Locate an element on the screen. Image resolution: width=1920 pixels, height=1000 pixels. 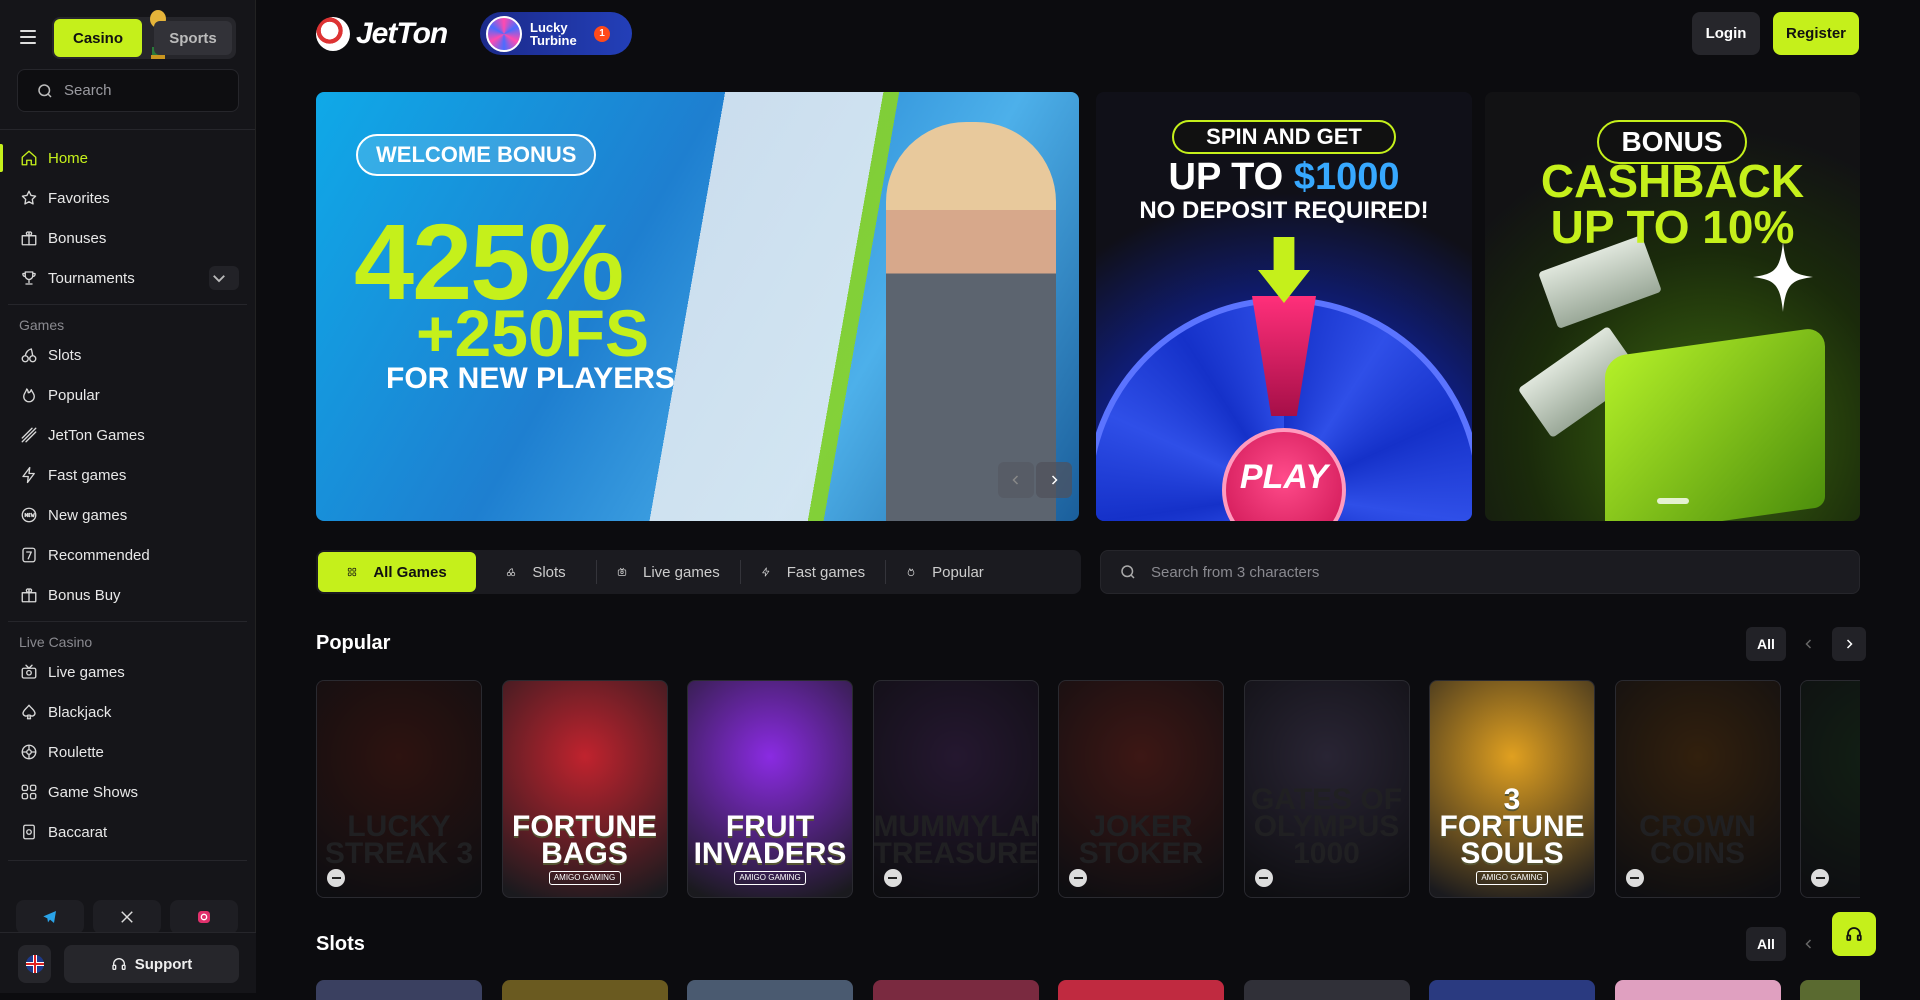
sidebar-item-baccarat: Baccarat is located at coordinates (127, 832).